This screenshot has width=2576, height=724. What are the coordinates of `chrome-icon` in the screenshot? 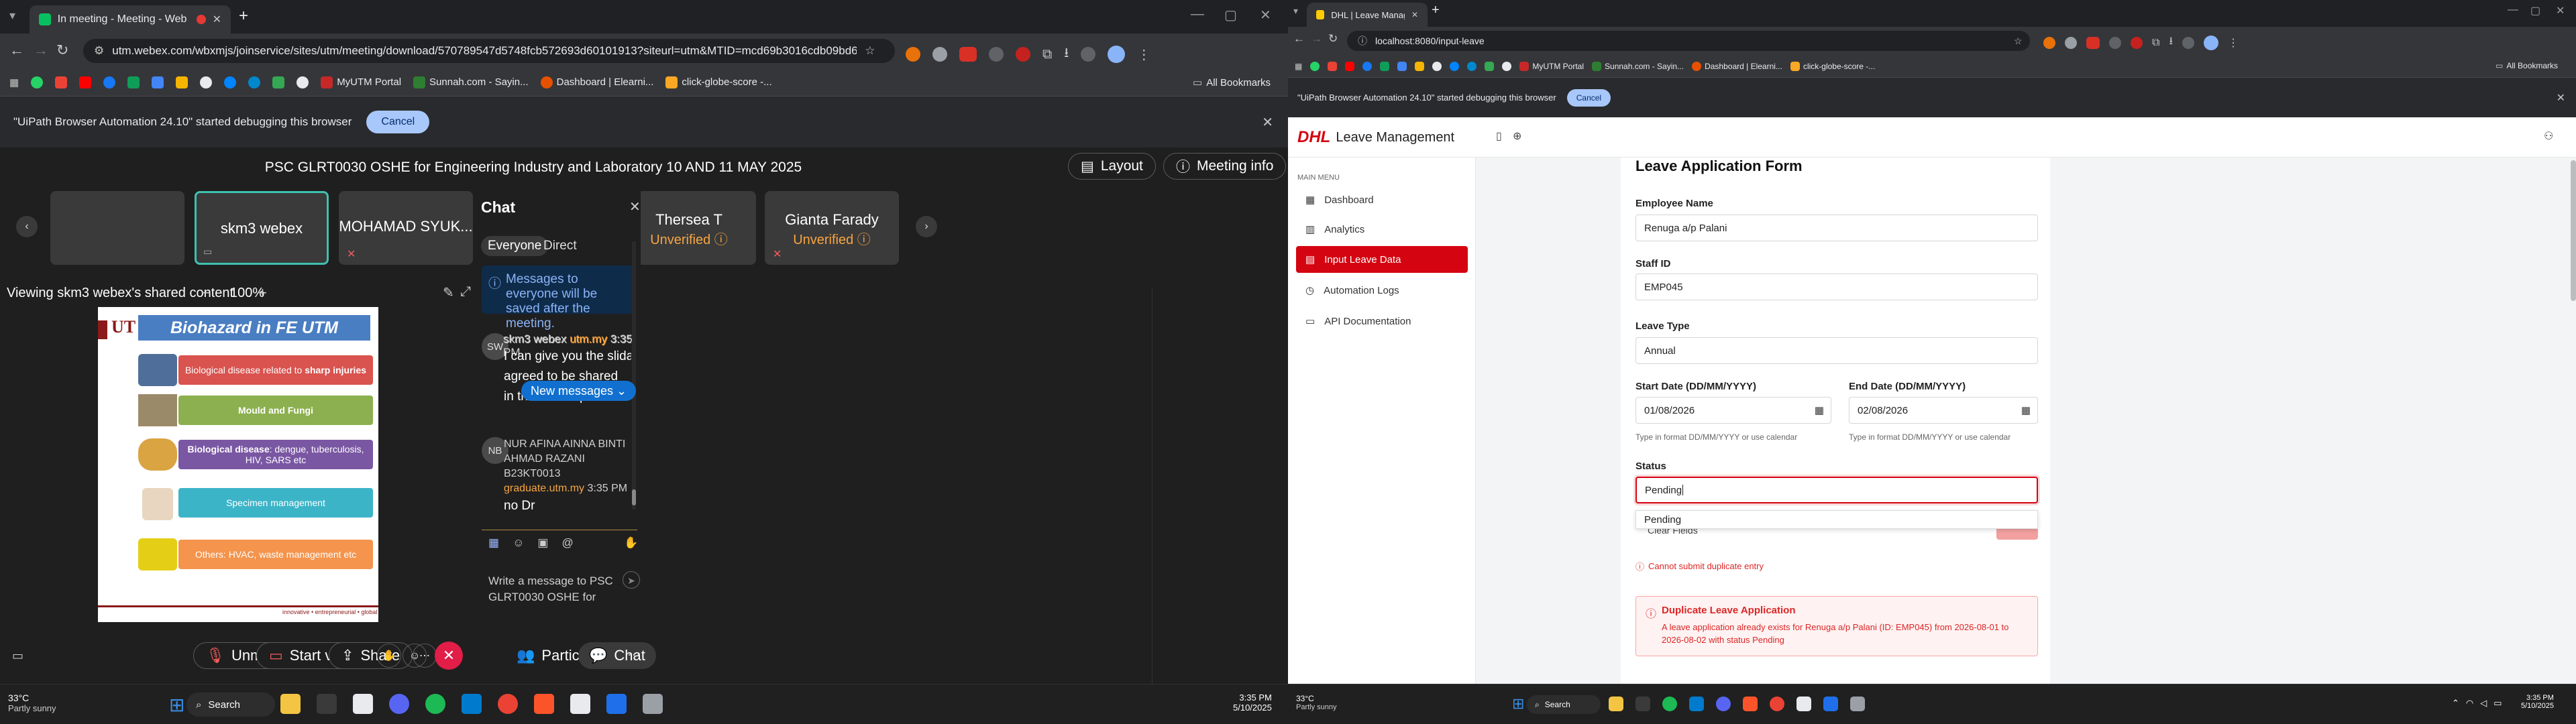 It's located at (1777, 704).